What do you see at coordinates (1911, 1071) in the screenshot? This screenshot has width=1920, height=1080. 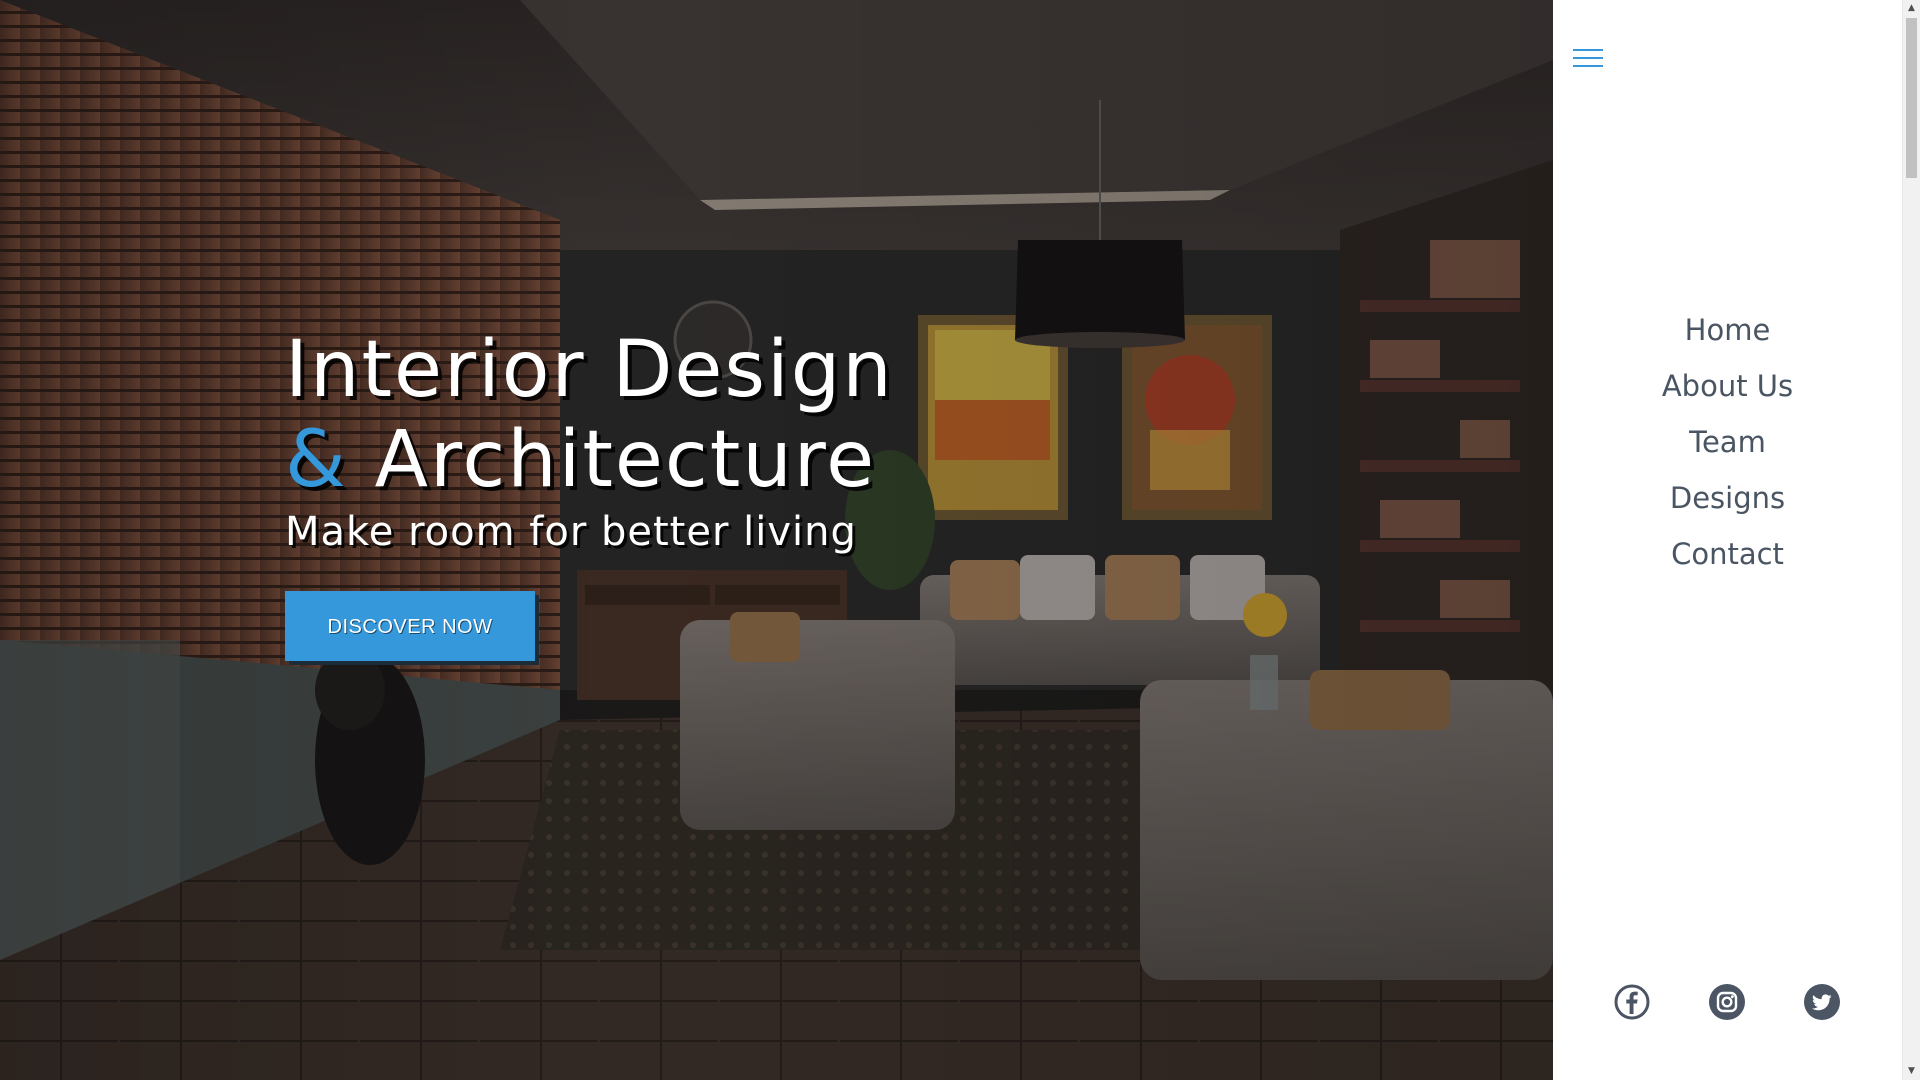 I see `scroll-down-arrow-icon: ▼` at bounding box center [1911, 1071].